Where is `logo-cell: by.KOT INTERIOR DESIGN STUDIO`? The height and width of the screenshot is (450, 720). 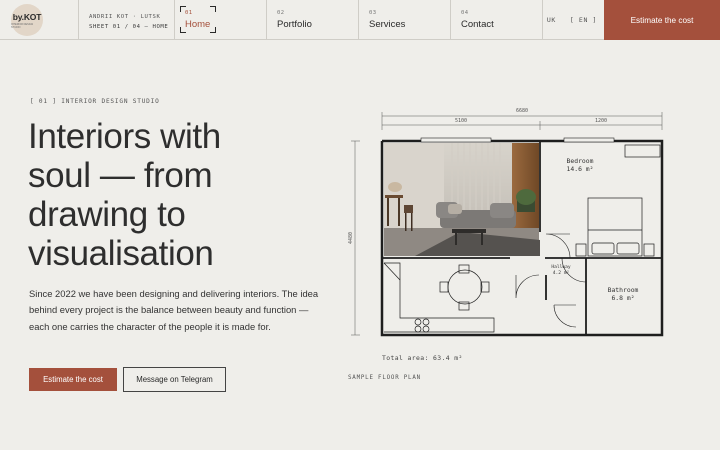
logo-cell: by.KOT INTERIOR DESIGN STUDIO is located at coordinates (39, 20).